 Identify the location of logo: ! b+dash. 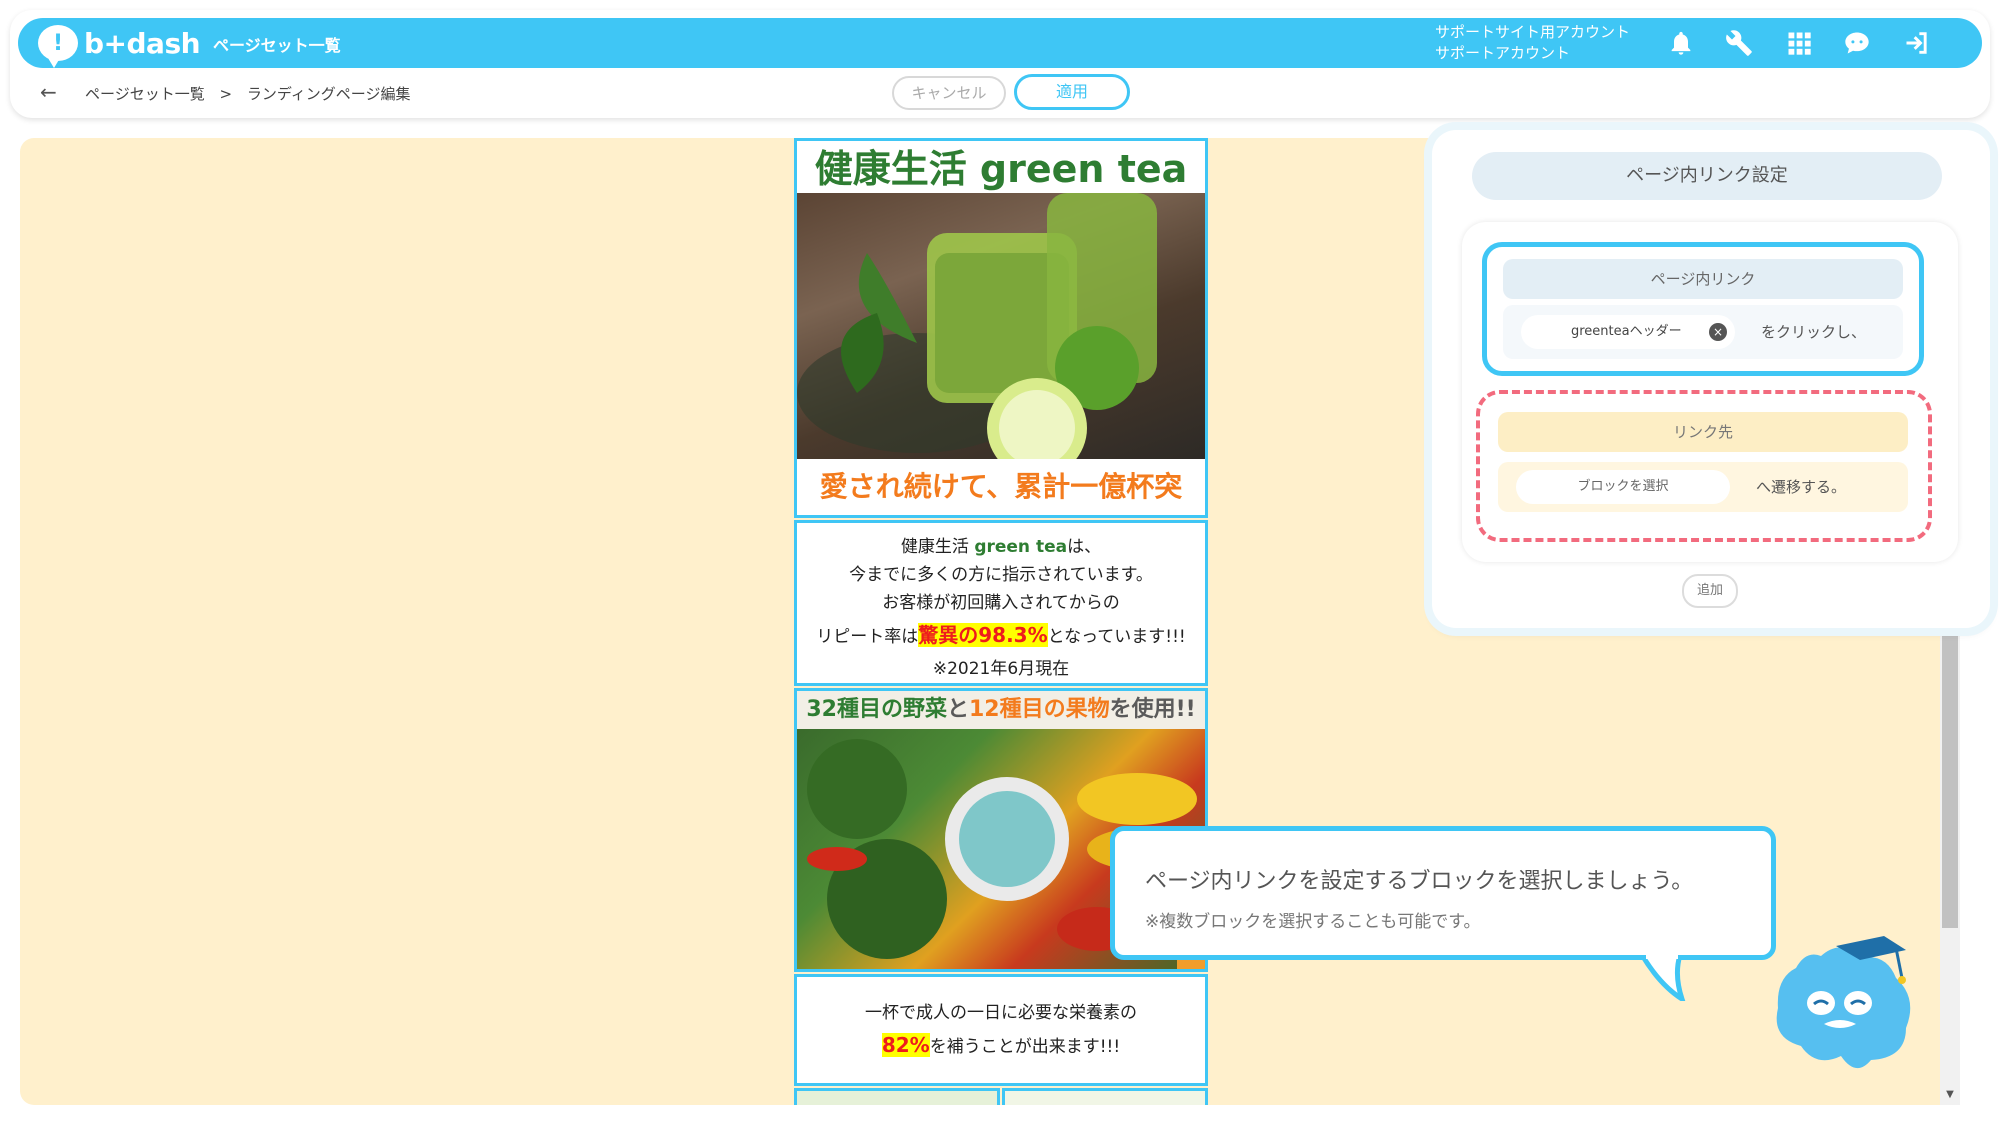
(119, 46).